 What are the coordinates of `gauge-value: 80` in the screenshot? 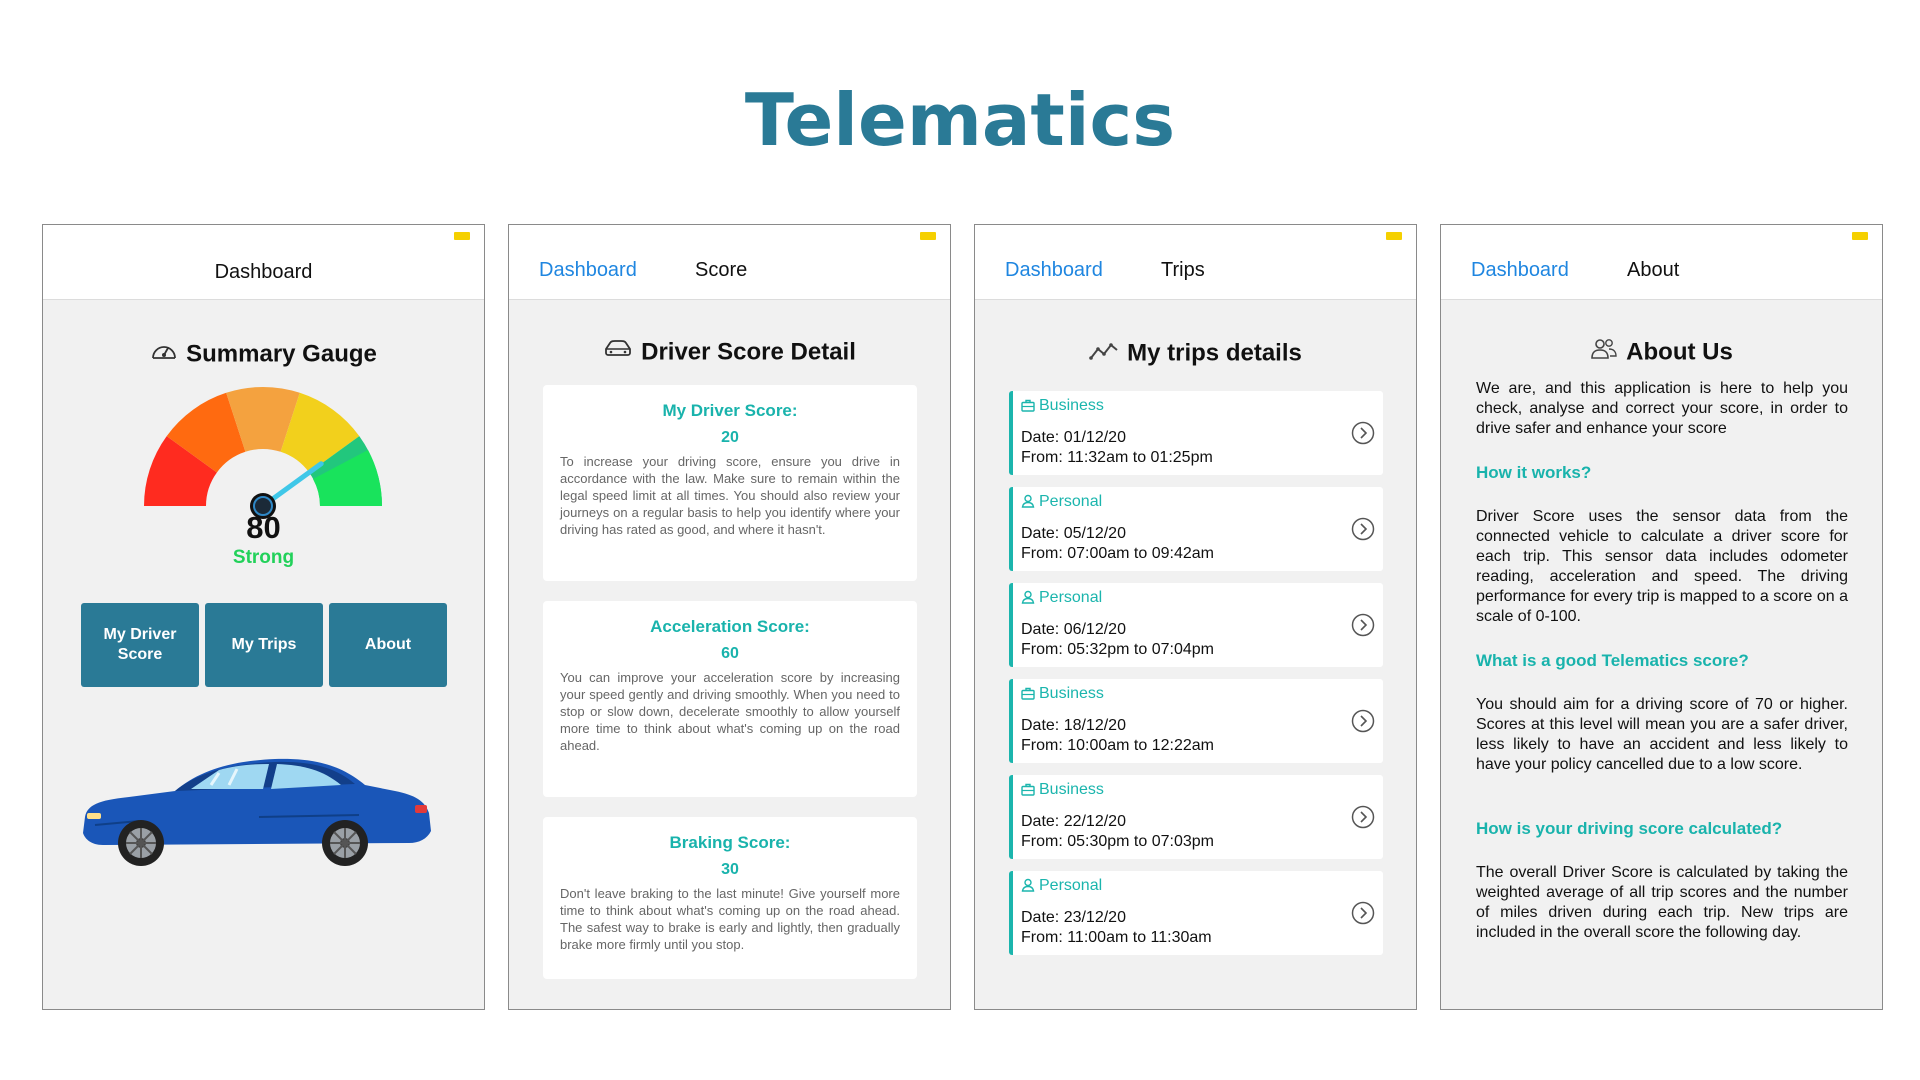 It's located at (263, 527).